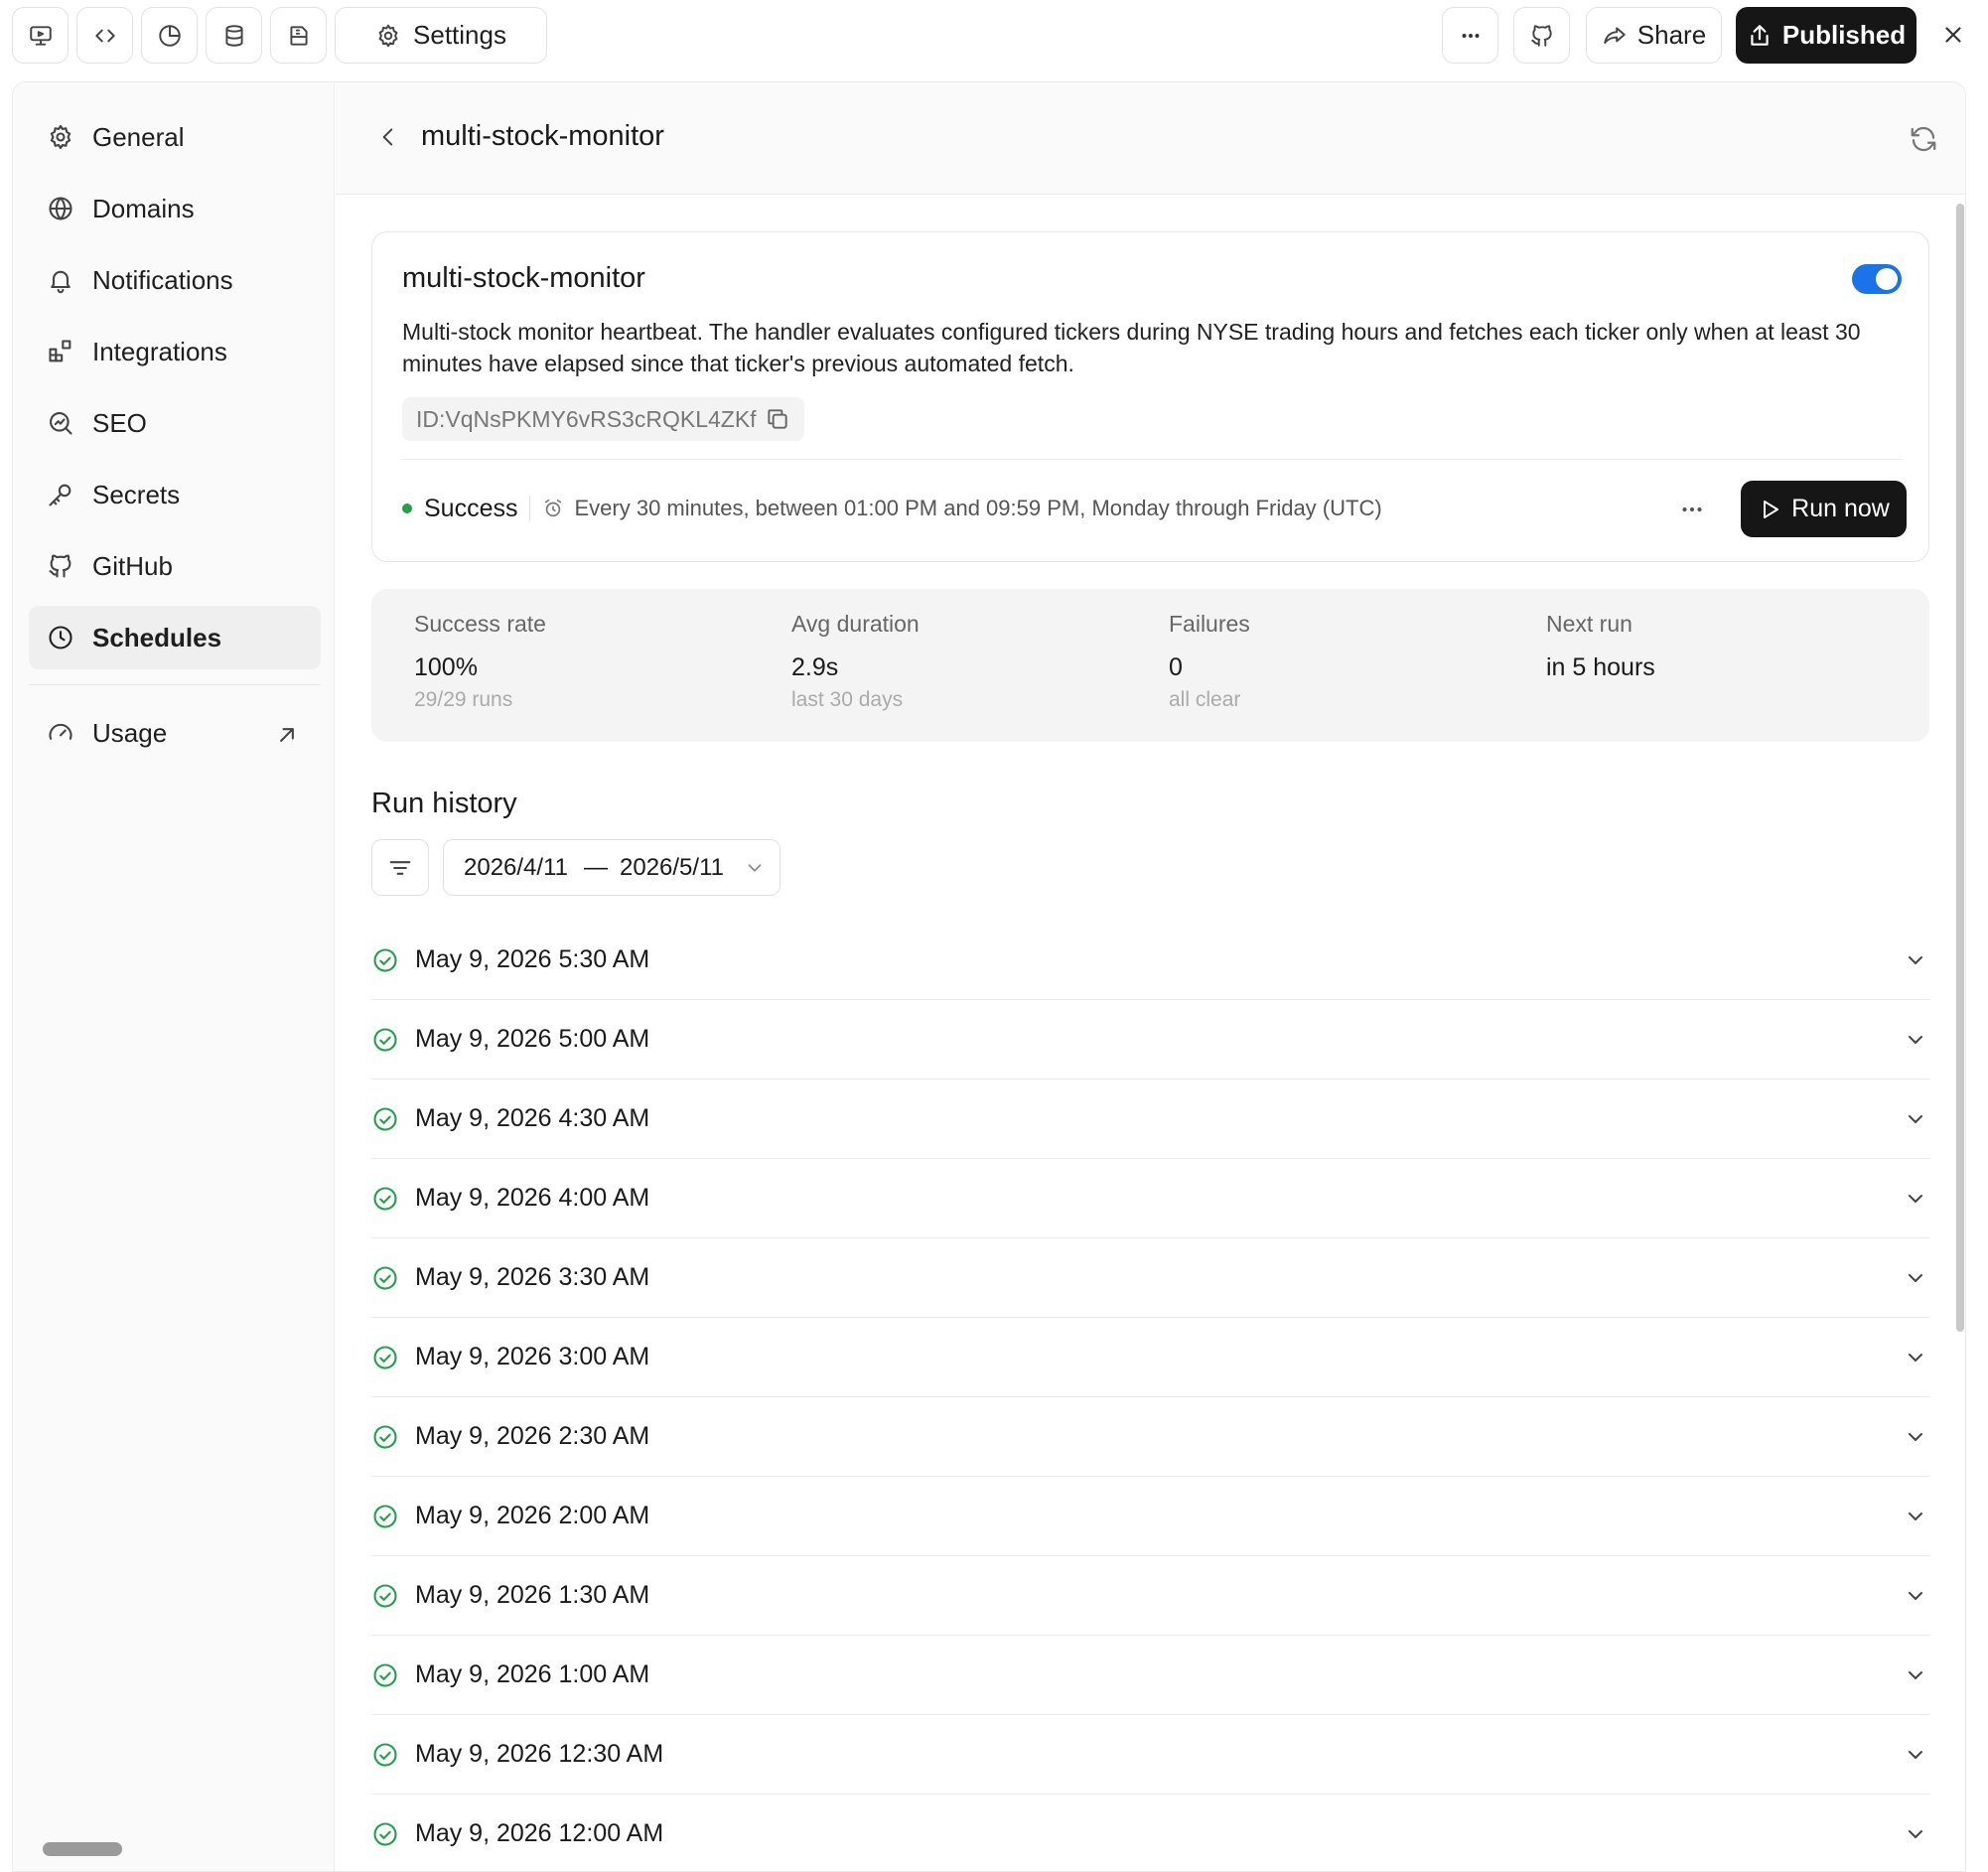 Image resolution: width=1988 pixels, height=1872 pixels. What do you see at coordinates (138, 136) in the screenshot?
I see `sidebar-item-label: General` at bounding box center [138, 136].